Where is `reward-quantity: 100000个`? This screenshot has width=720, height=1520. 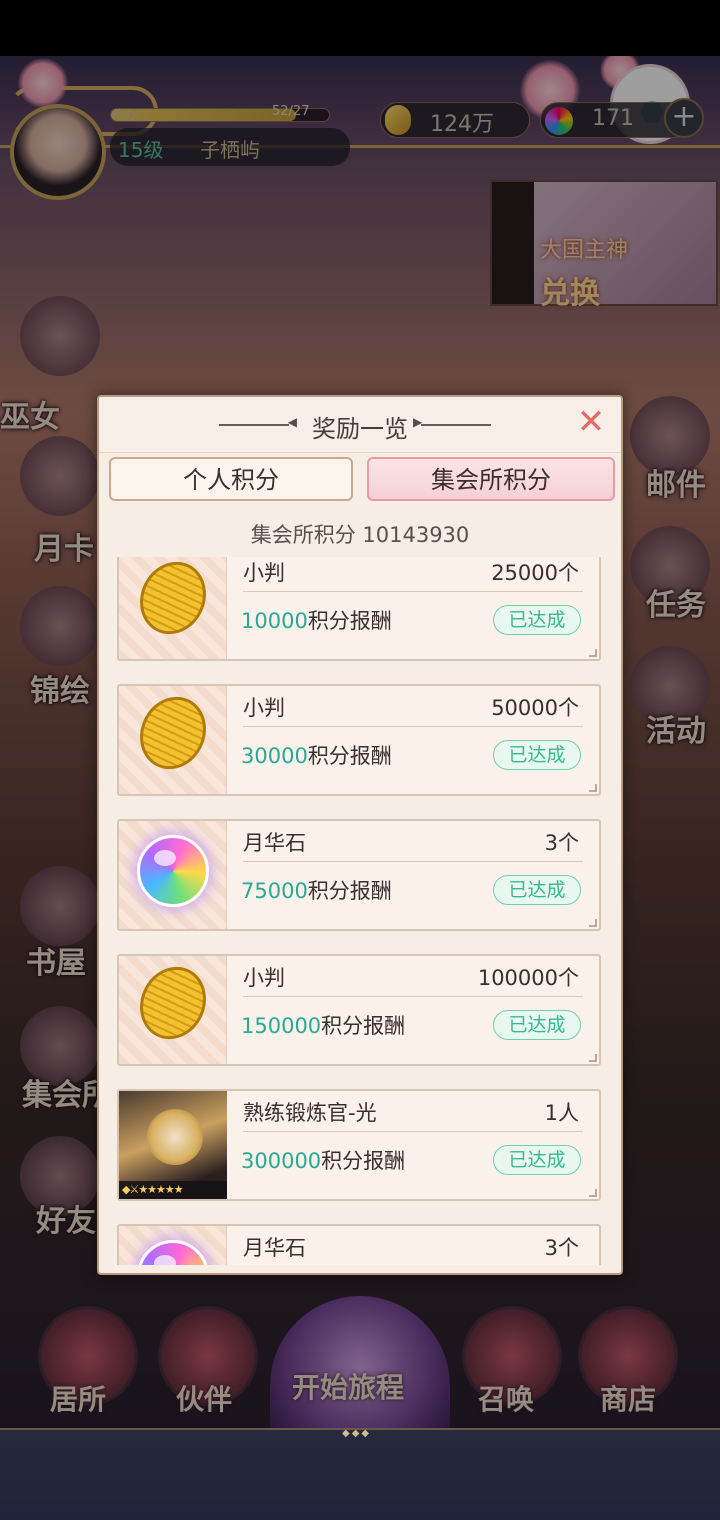
reward-quantity: 100000个 is located at coordinates (528, 978).